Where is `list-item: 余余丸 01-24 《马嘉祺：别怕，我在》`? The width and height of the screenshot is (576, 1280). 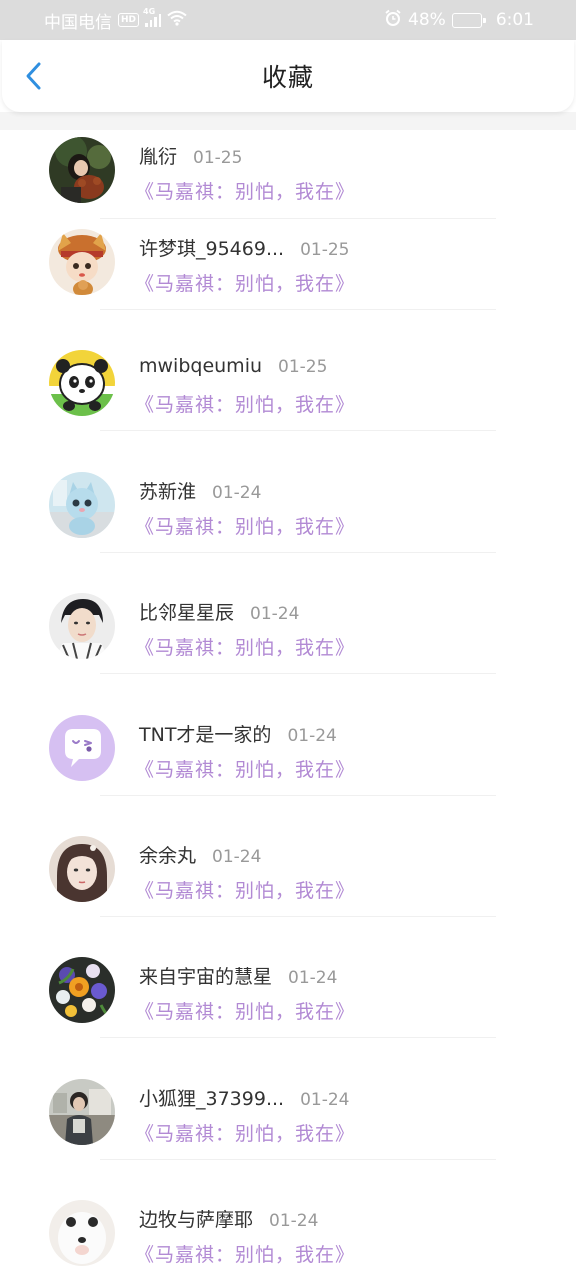 list-item: 余余丸 01-24 《马嘉祺：别怕，我在》 is located at coordinates (288, 888).